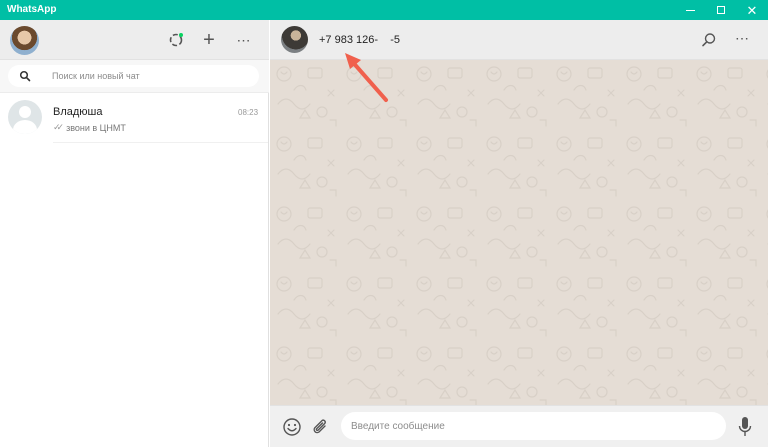  I want to click on chat-preview: ✓✓ звони в ЦНМТ, so click(89, 127).